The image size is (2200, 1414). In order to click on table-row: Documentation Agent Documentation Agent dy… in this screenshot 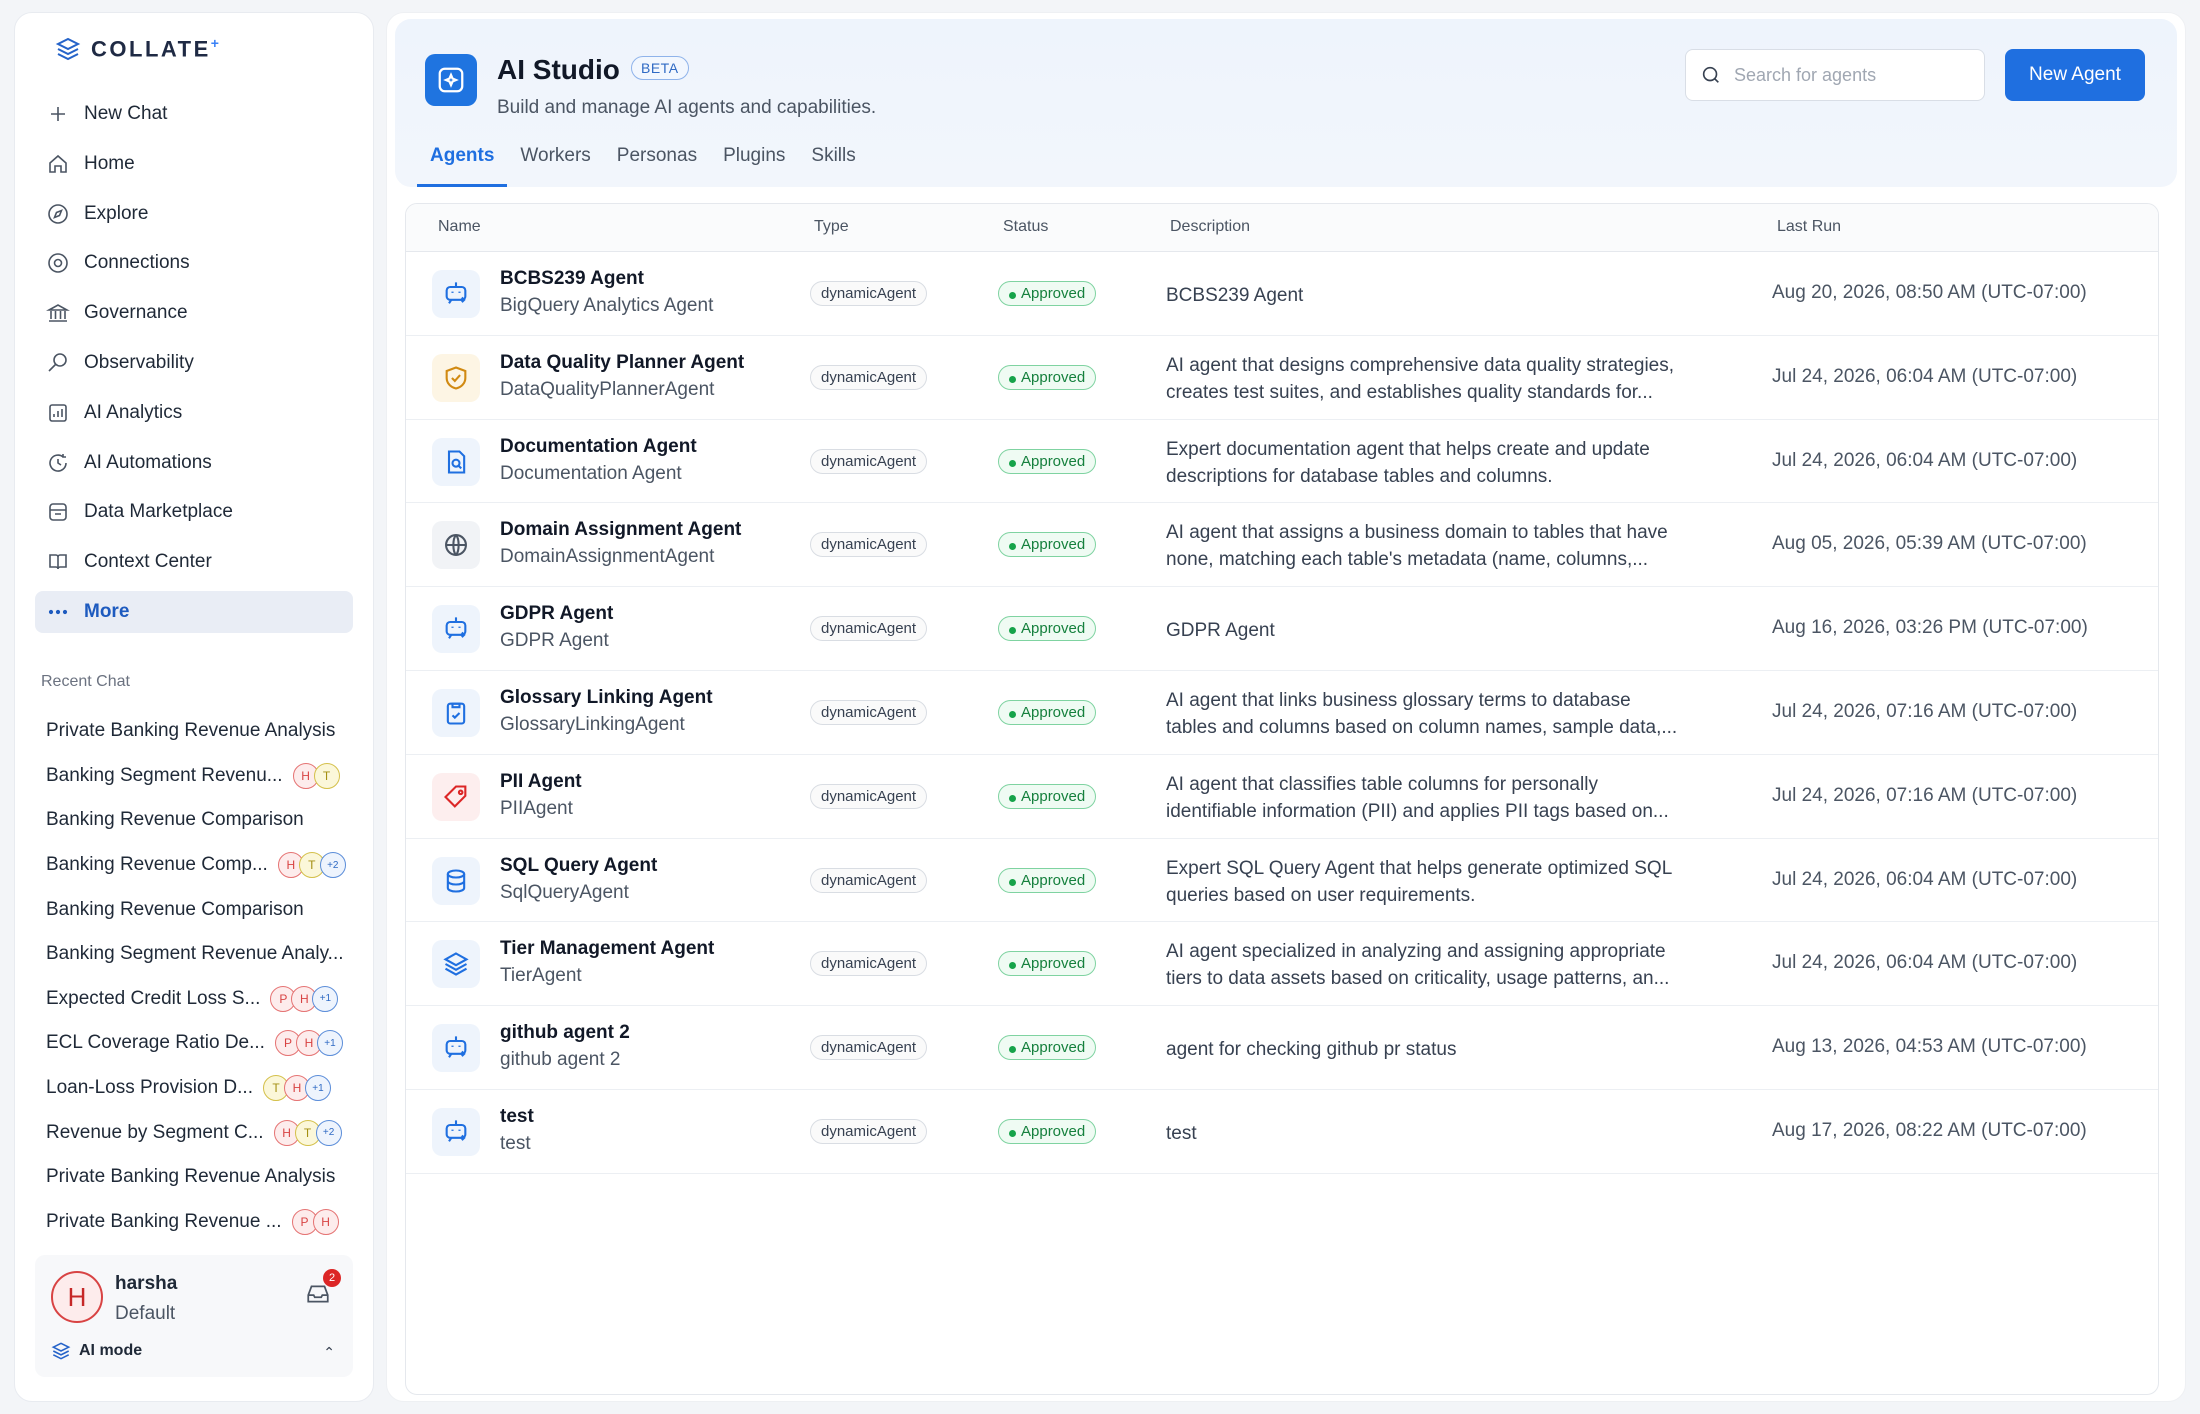, I will do `click(1282, 462)`.